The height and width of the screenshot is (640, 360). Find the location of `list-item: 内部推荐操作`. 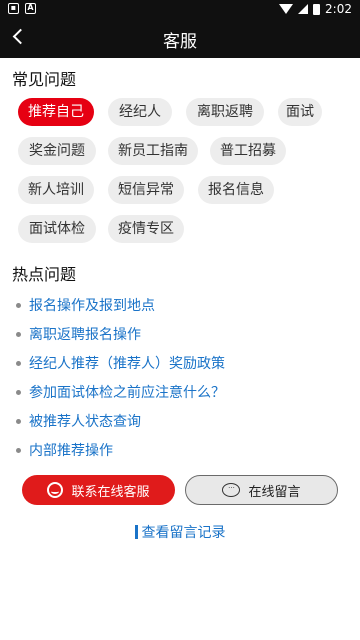

list-item: 内部推荐操作 is located at coordinates (64, 450).